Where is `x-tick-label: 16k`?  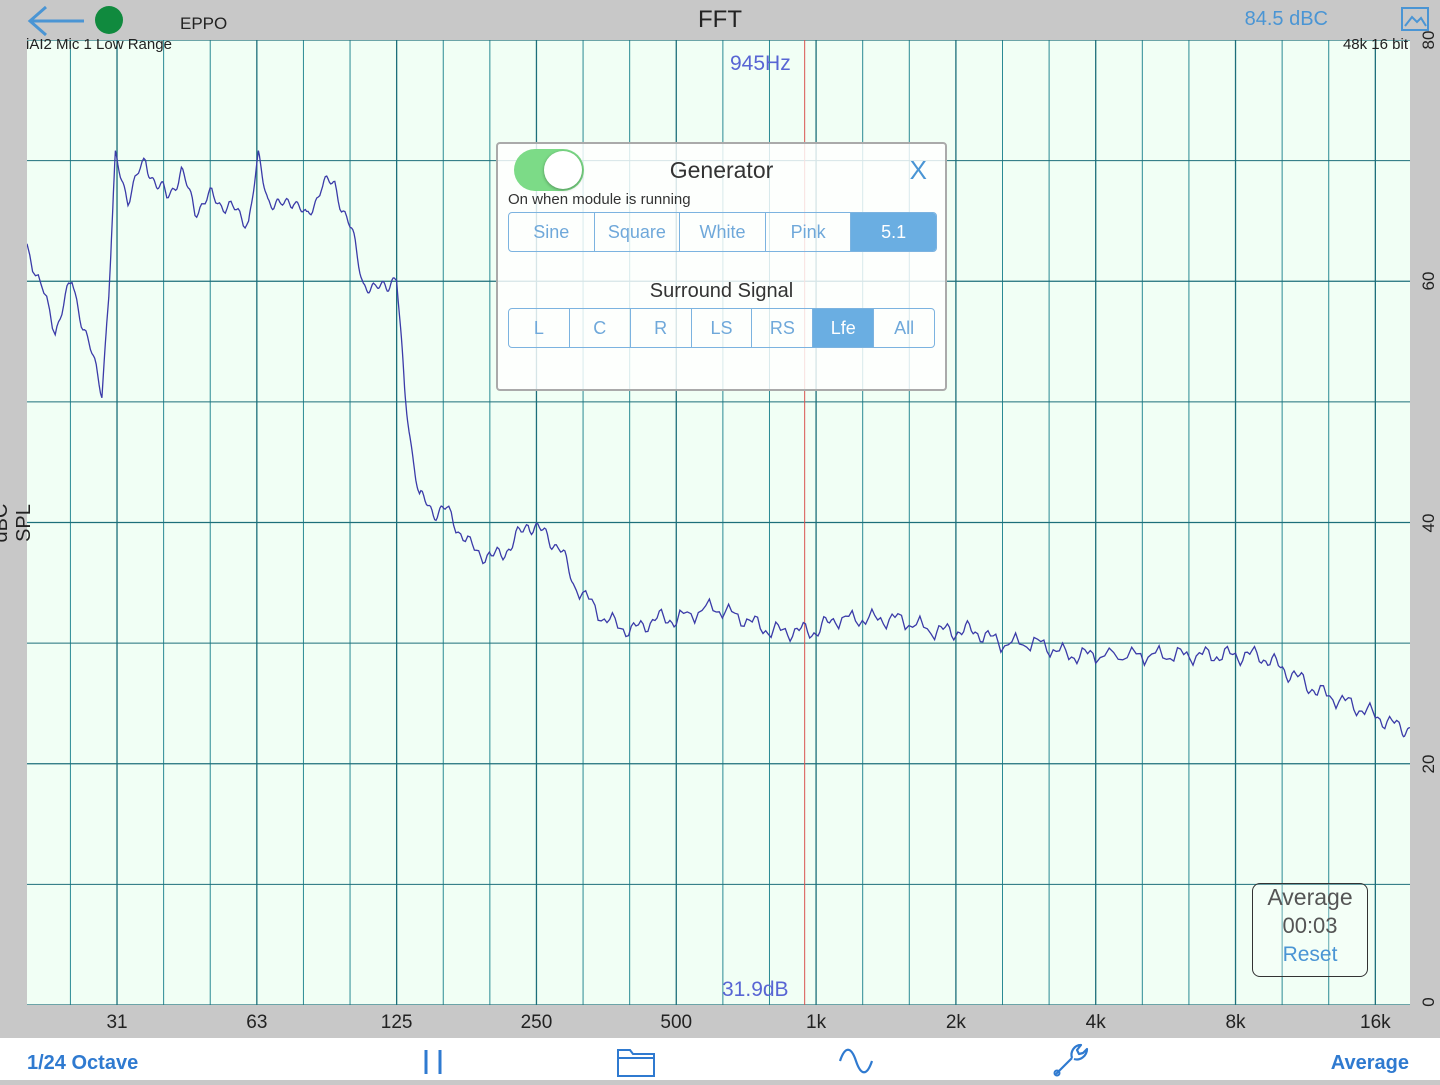
x-tick-label: 16k is located at coordinates (1375, 1022).